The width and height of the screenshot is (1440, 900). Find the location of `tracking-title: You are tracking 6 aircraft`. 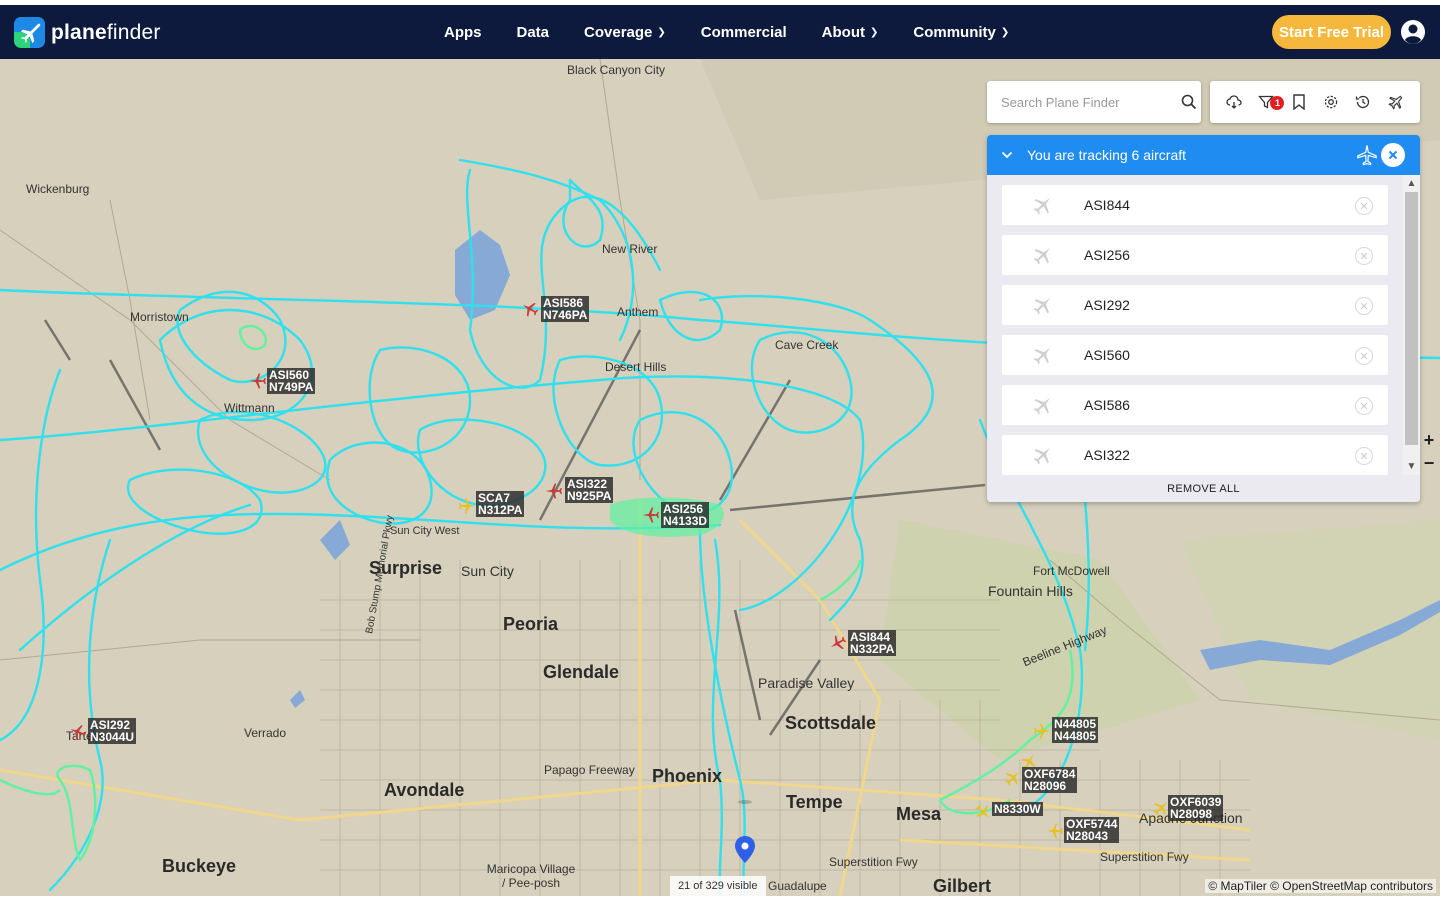

tracking-title: You are tracking 6 aircraft is located at coordinates (1107, 155).